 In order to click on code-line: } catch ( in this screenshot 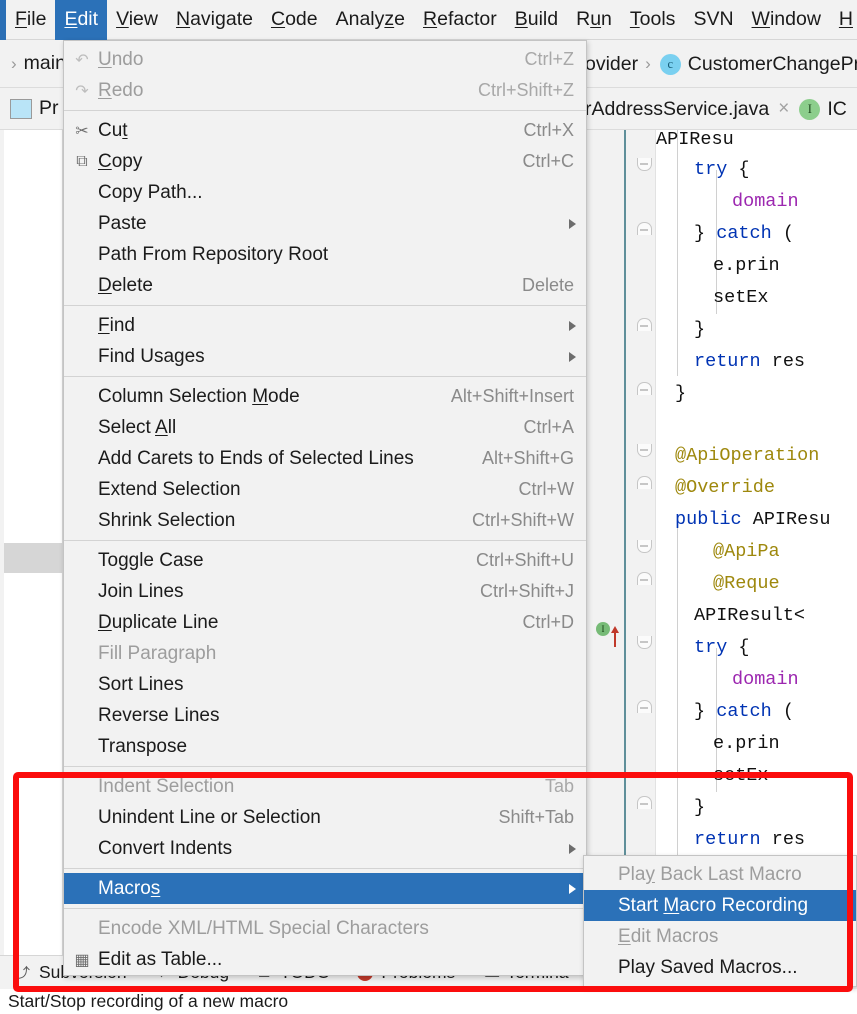, I will do `click(744, 234)`.